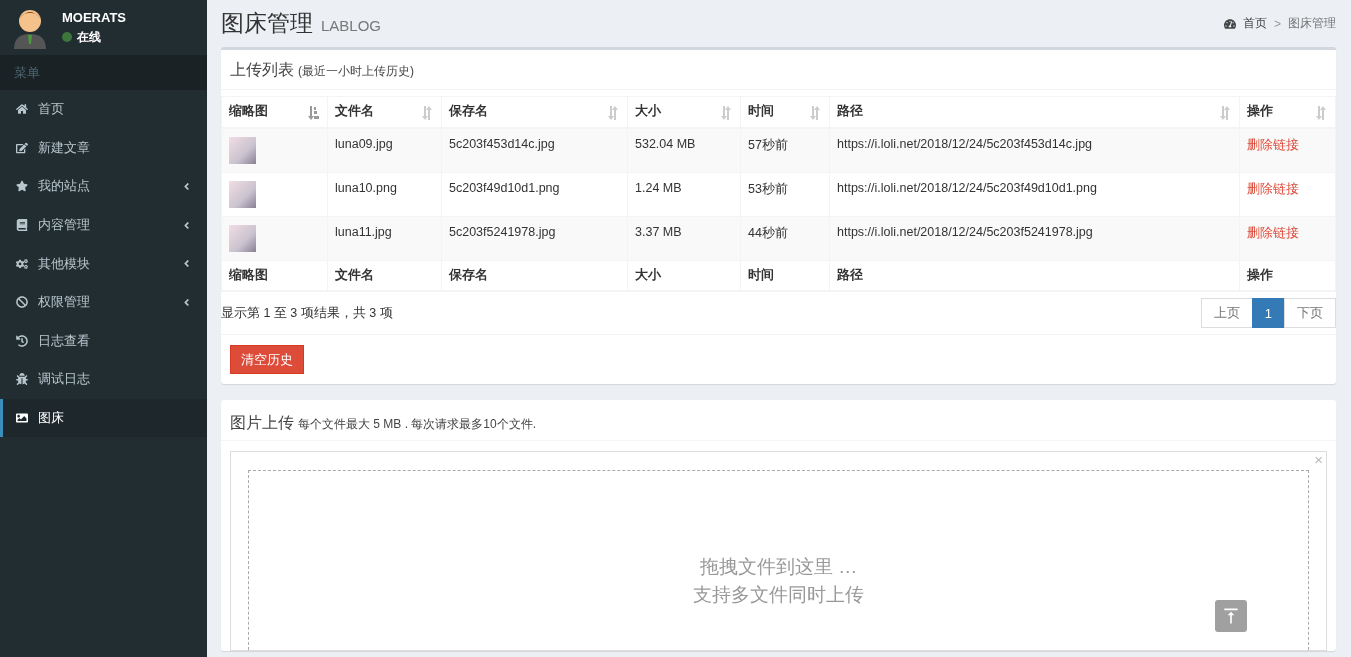 This screenshot has height=657, width=1351. I want to click on column-footer: 路径, so click(1034, 275).